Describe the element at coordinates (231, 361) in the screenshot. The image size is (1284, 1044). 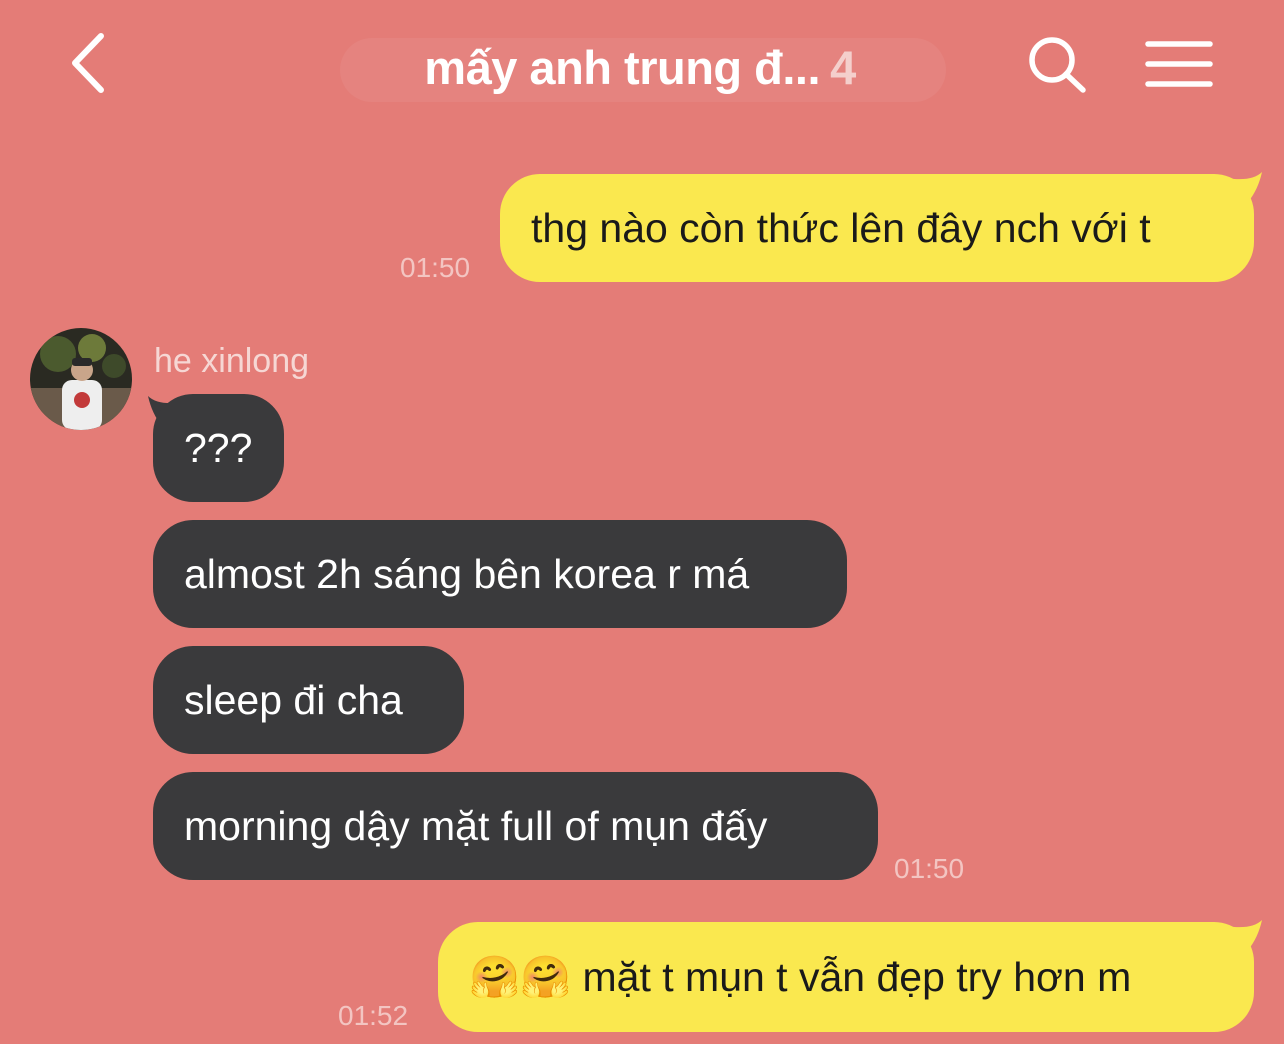
I see `sender-name: he xinlong` at that location.